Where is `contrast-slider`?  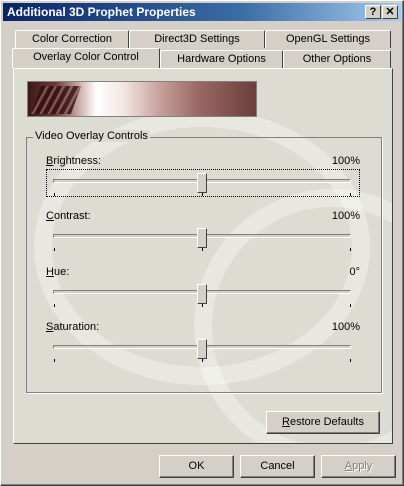
contrast-slider is located at coordinates (203, 238).